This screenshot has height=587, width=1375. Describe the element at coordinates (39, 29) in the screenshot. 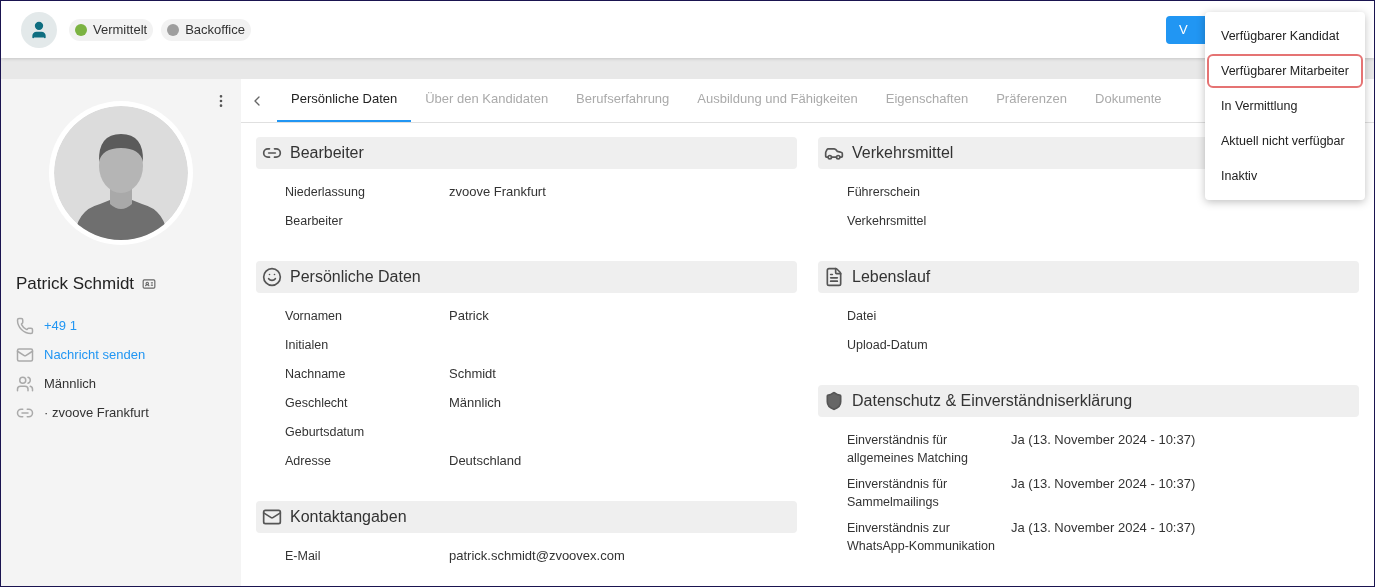

I see `avatar-icon` at that location.